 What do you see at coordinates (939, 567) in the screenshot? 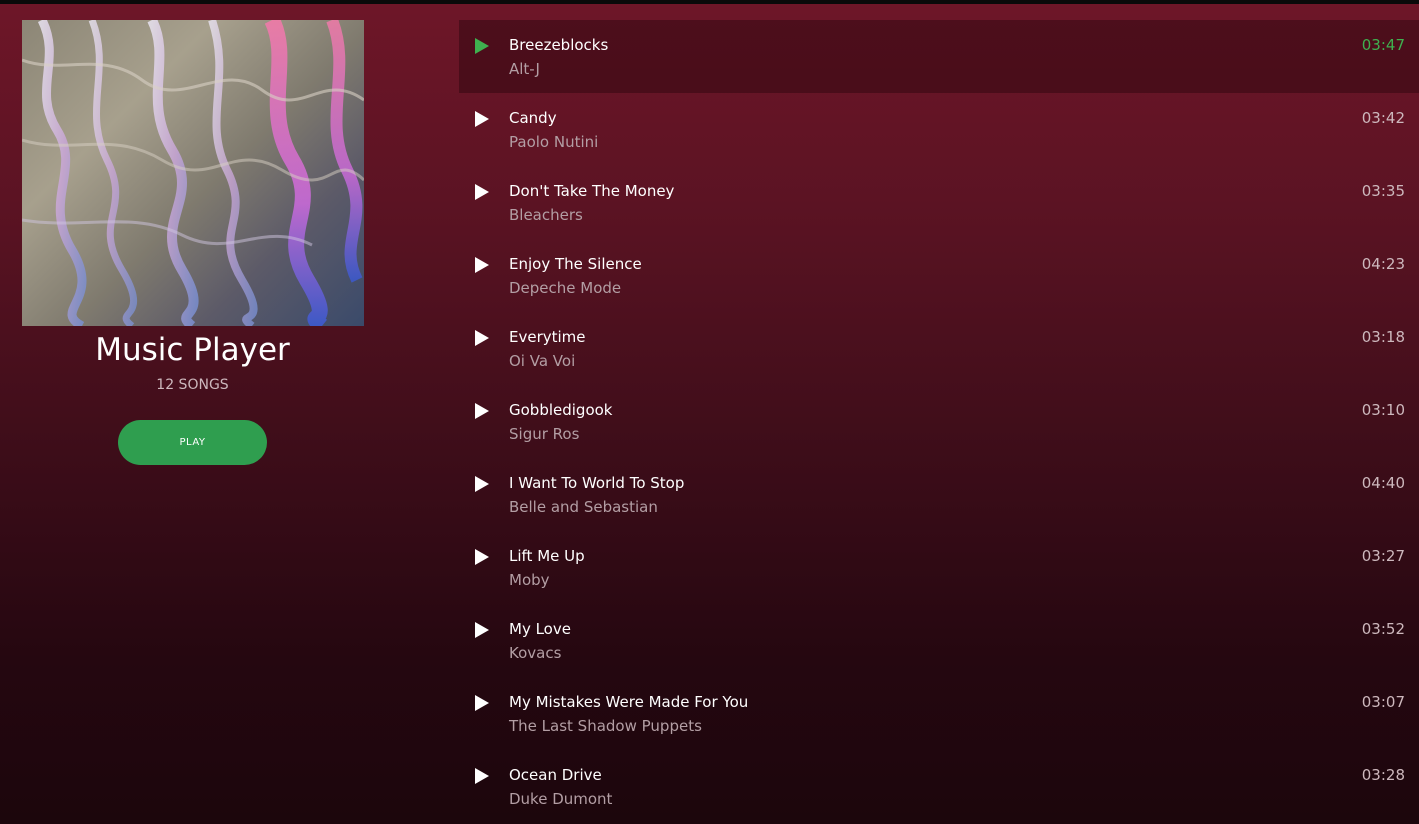
I see `track-row-7: Lift Me Up Moby 03:27` at bounding box center [939, 567].